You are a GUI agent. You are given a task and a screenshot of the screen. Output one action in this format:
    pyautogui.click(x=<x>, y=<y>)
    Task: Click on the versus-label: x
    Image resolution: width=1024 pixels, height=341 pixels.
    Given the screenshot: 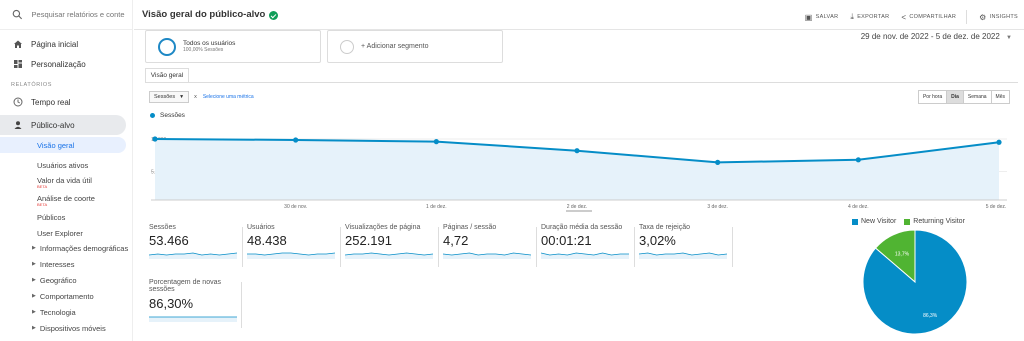 What is the action you would take?
    pyautogui.click(x=195, y=97)
    